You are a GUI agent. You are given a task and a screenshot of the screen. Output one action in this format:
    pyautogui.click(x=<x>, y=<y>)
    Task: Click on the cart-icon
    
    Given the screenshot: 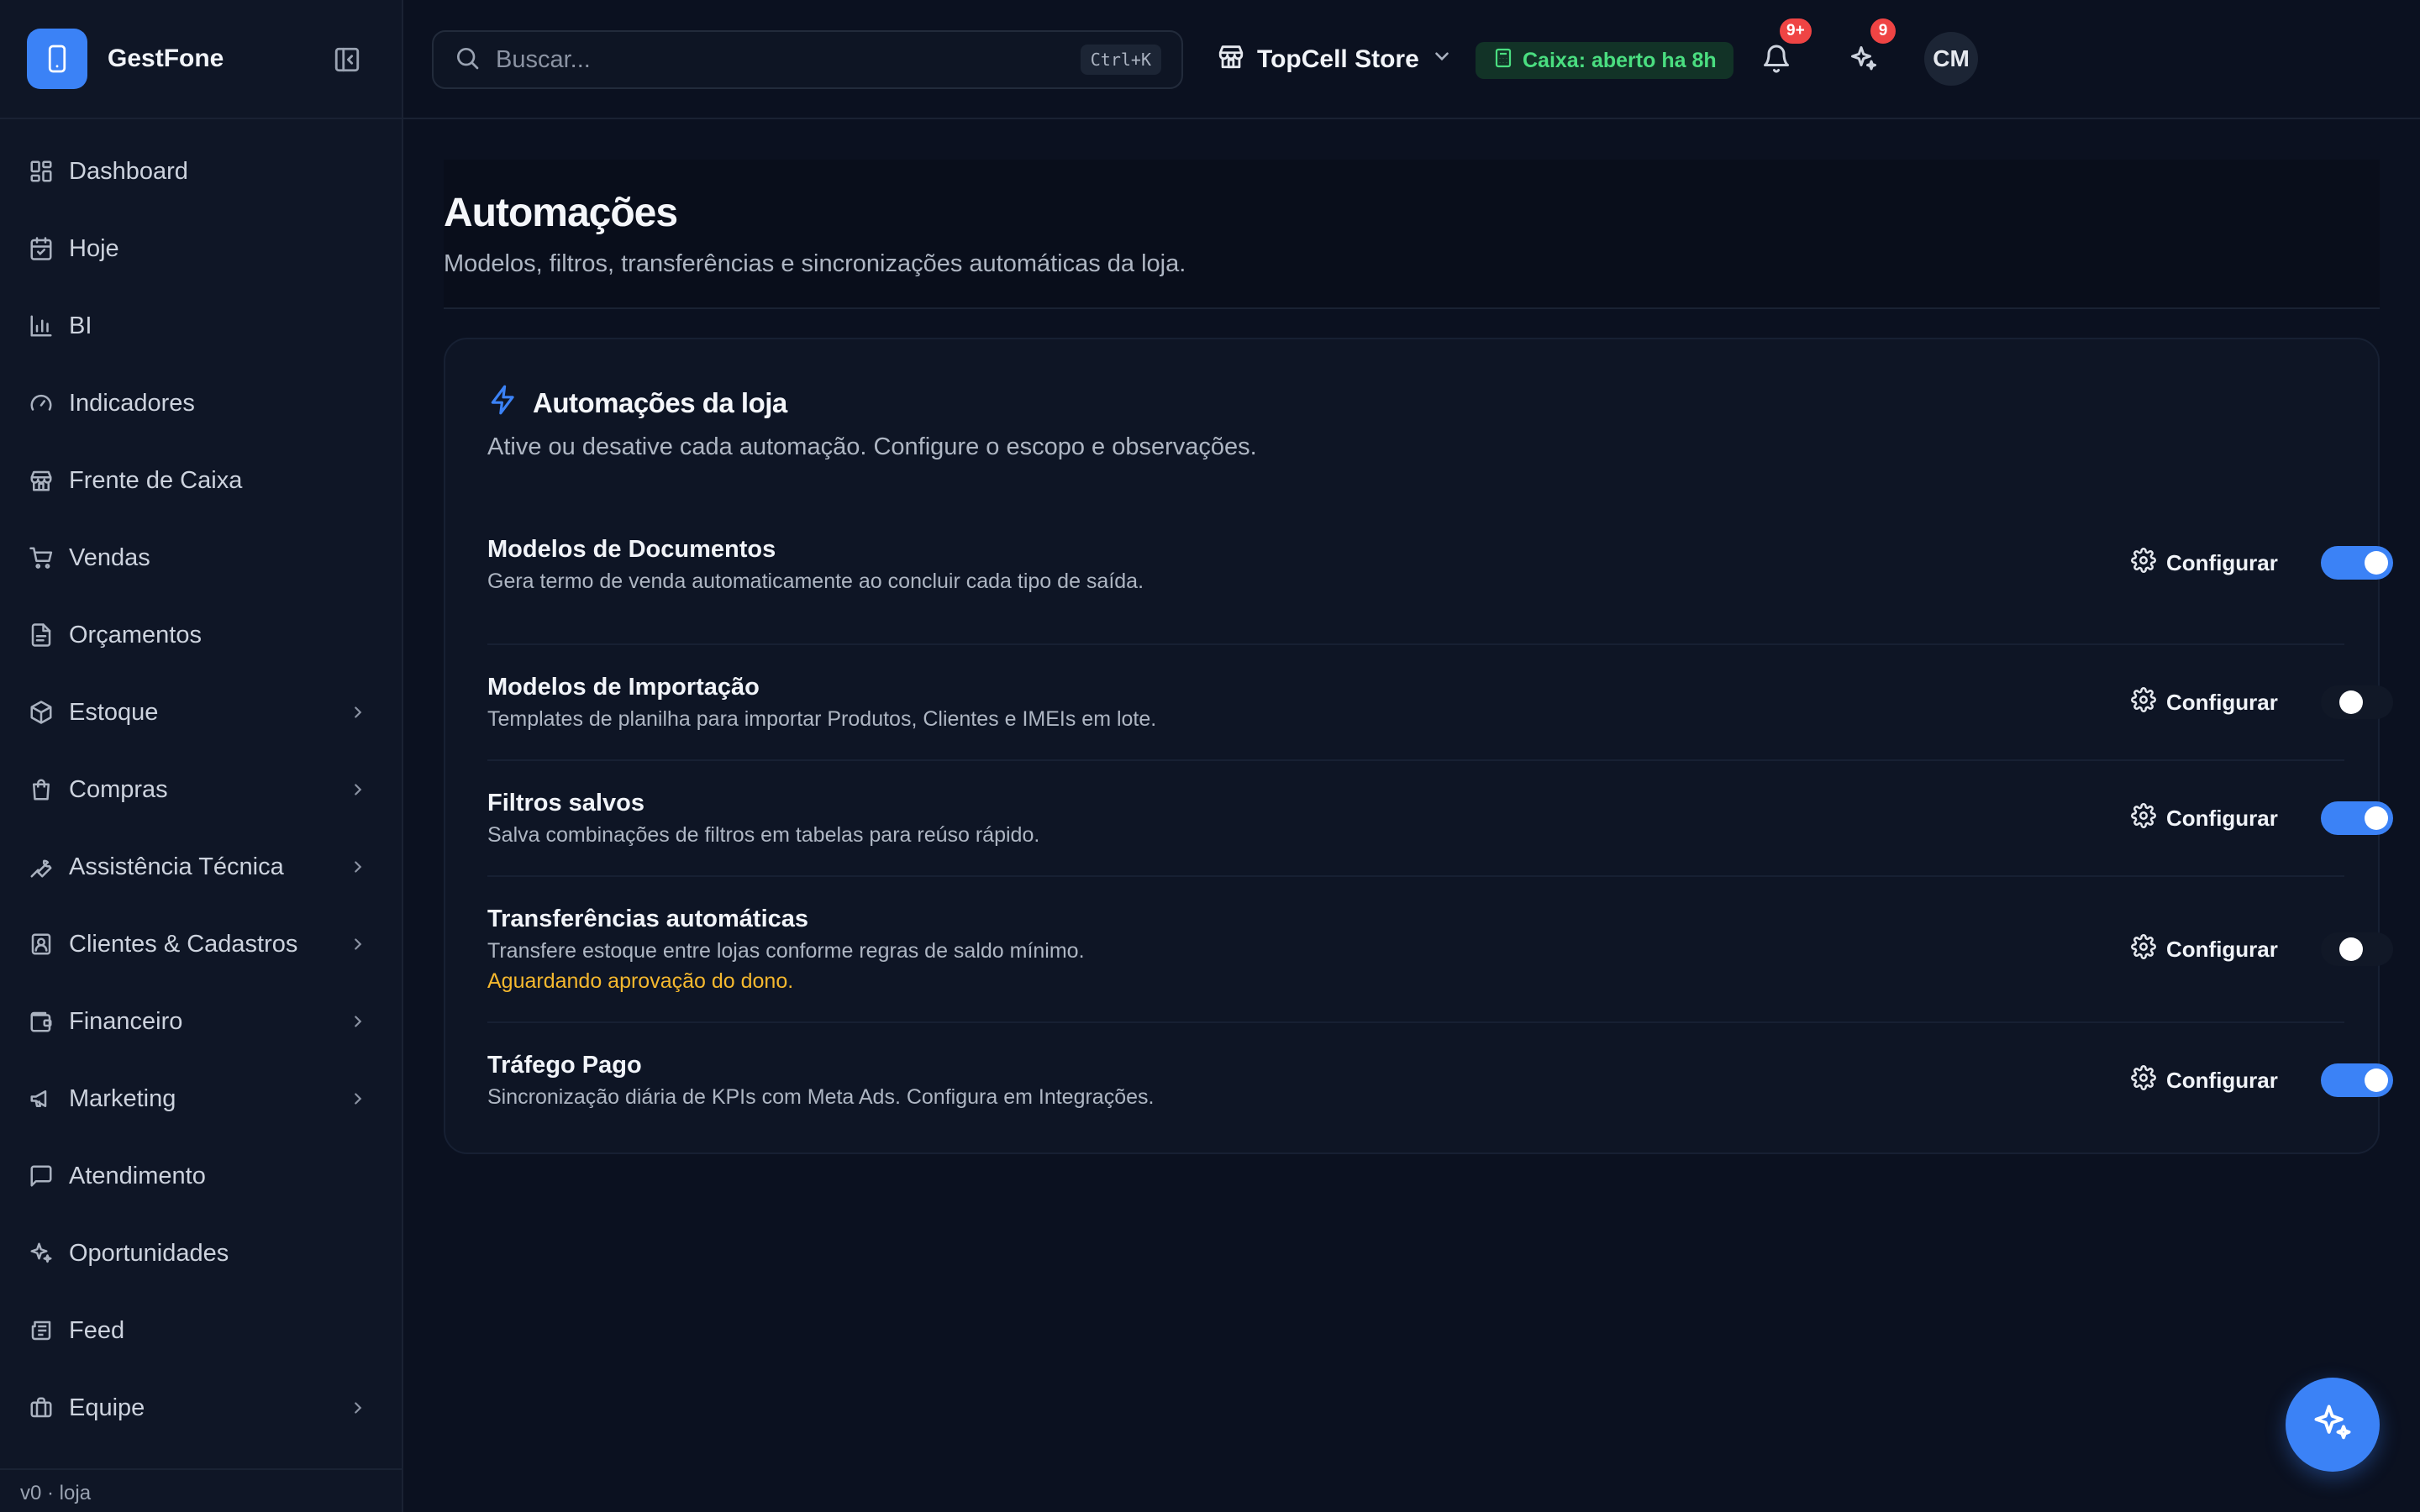 What is the action you would take?
    pyautogui.click(x=41, y=557)
    